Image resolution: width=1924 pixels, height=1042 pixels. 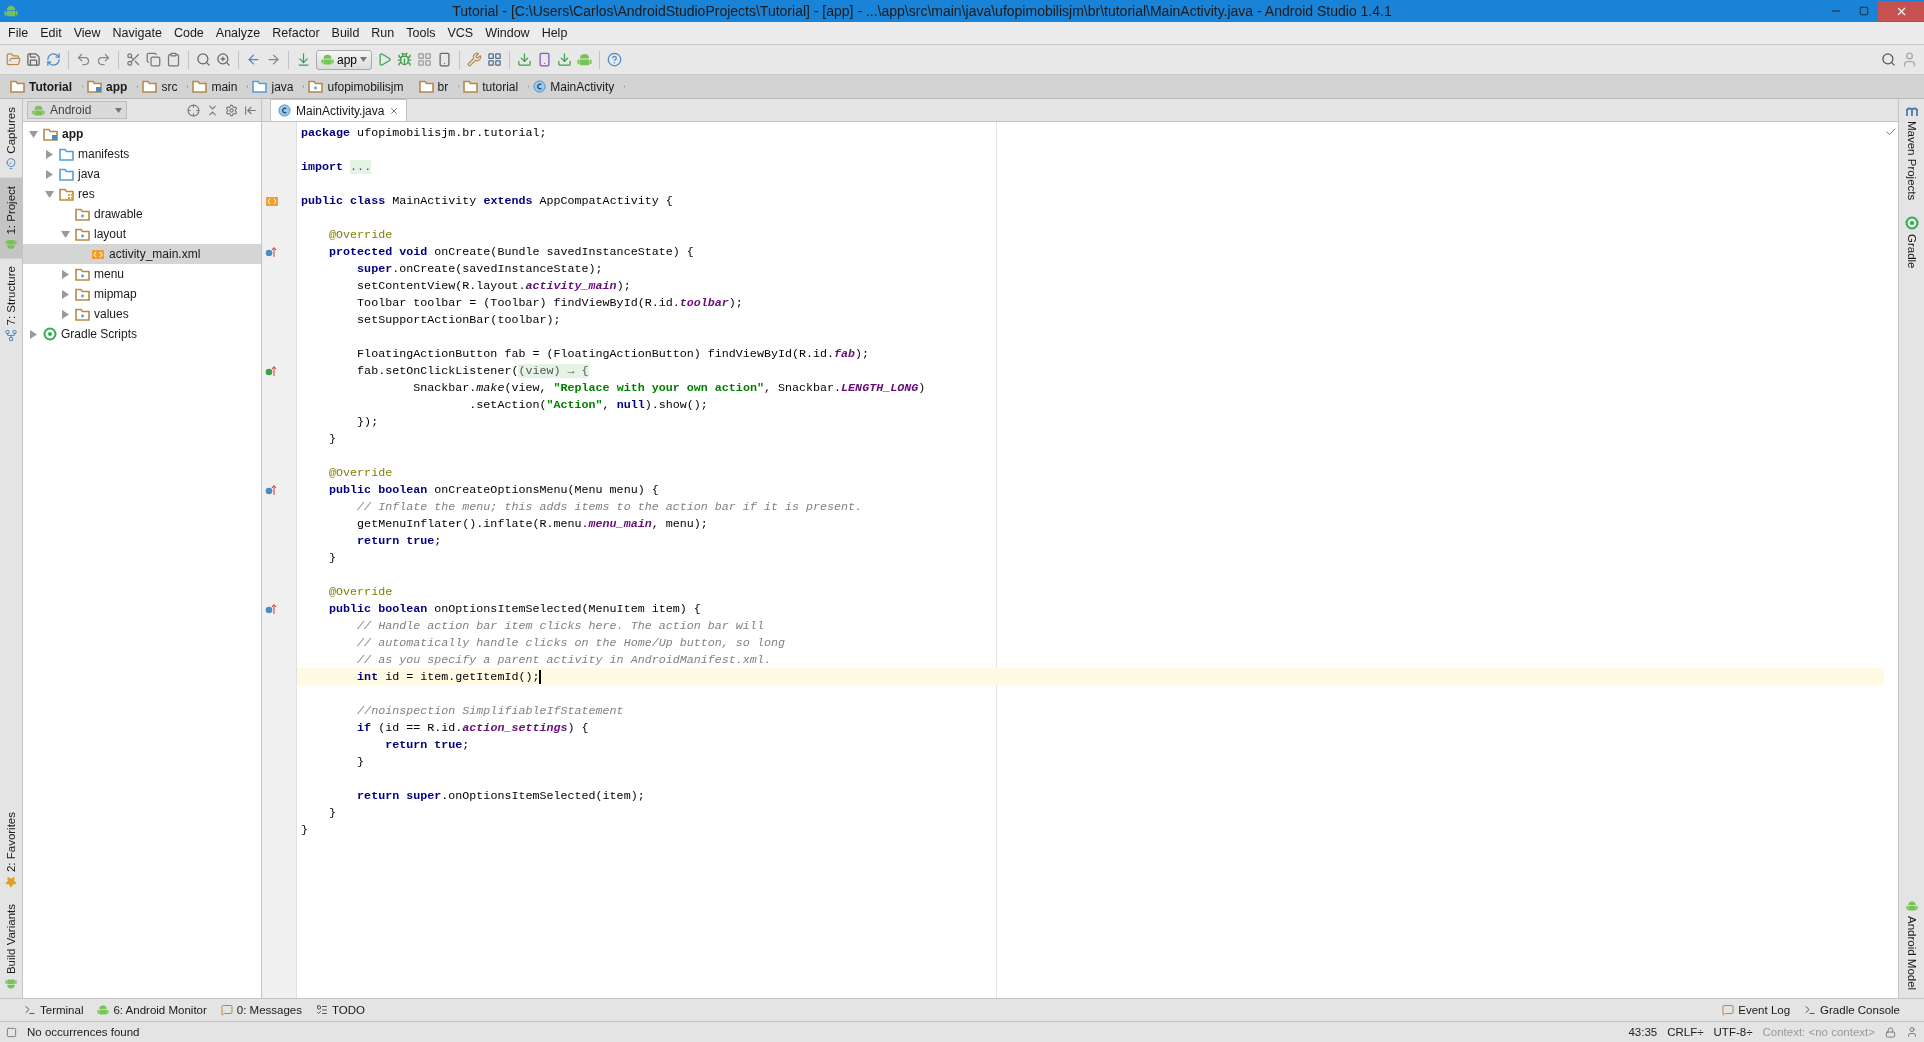 I want to click on cut-icon, so click(x=133, y=59).